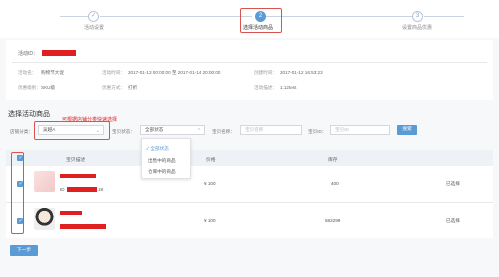 The height and width of the screenshot is (277, 499). Describe the element at coordinates (335, 183) in the screenshot. I see `product-stock: 400` at that location.